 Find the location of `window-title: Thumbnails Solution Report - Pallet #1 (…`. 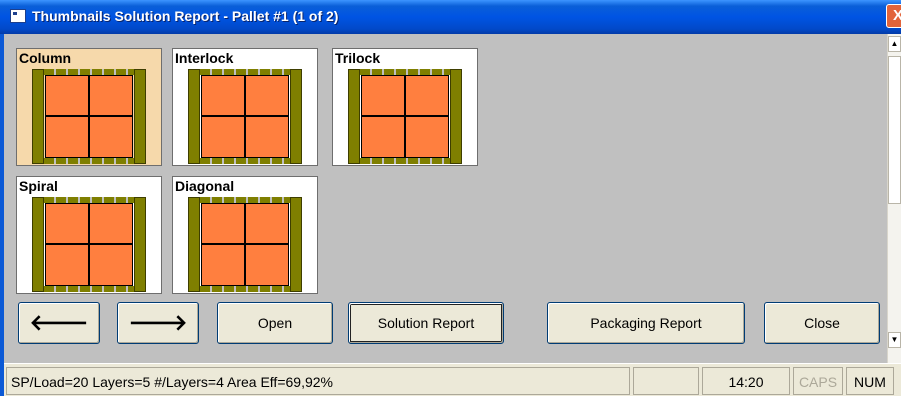

window-title: Thumbnails Solution Report - Pallet #1 (… is located at coordinates (185, 16).